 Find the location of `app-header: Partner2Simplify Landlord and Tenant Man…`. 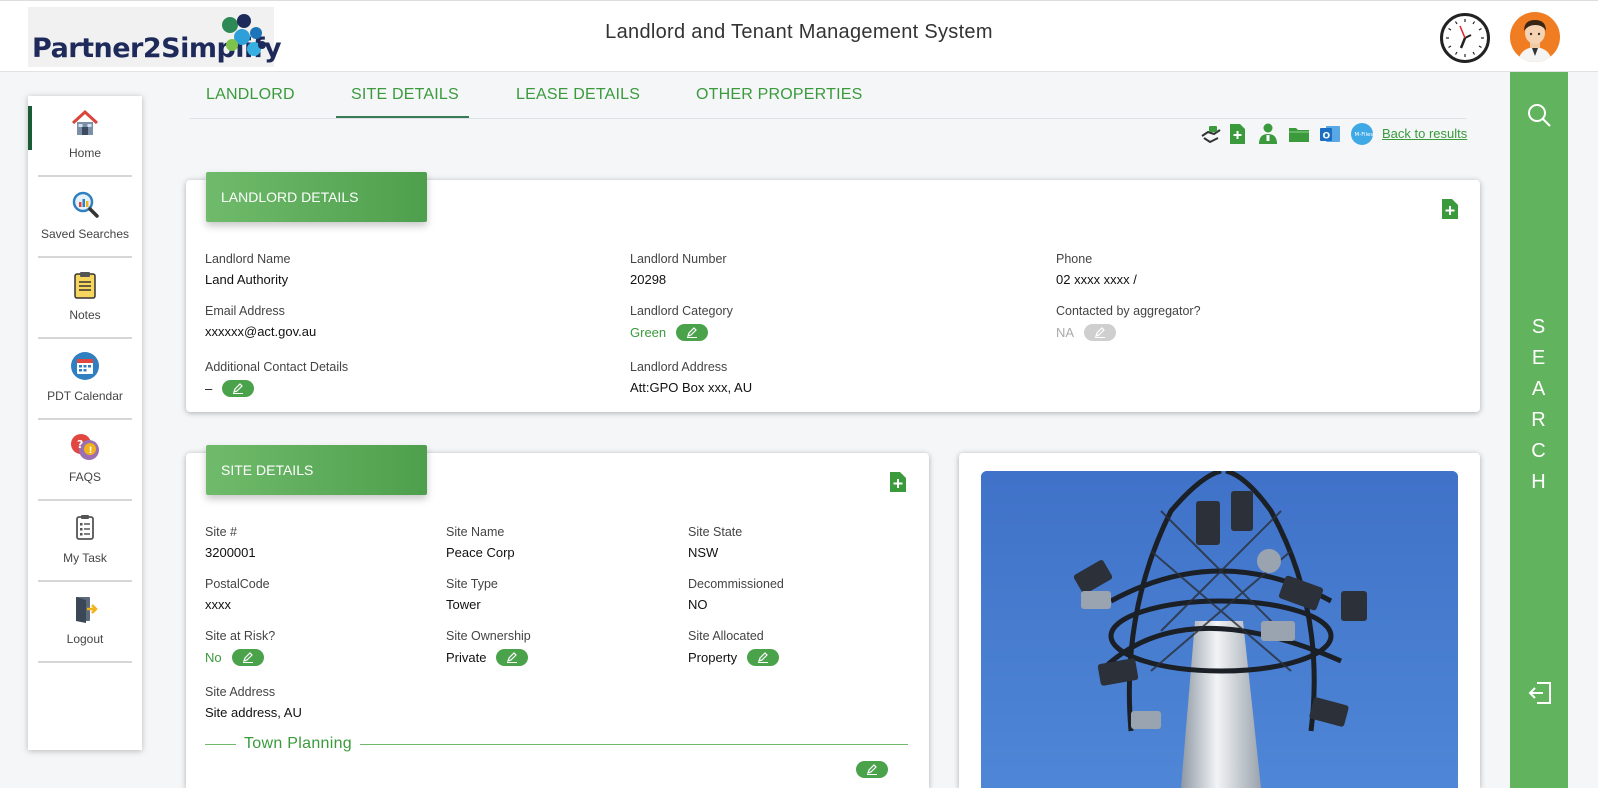

app-header: Partner2Simplify Landlord and Tenant Man… is located at coordinates (799, 36).